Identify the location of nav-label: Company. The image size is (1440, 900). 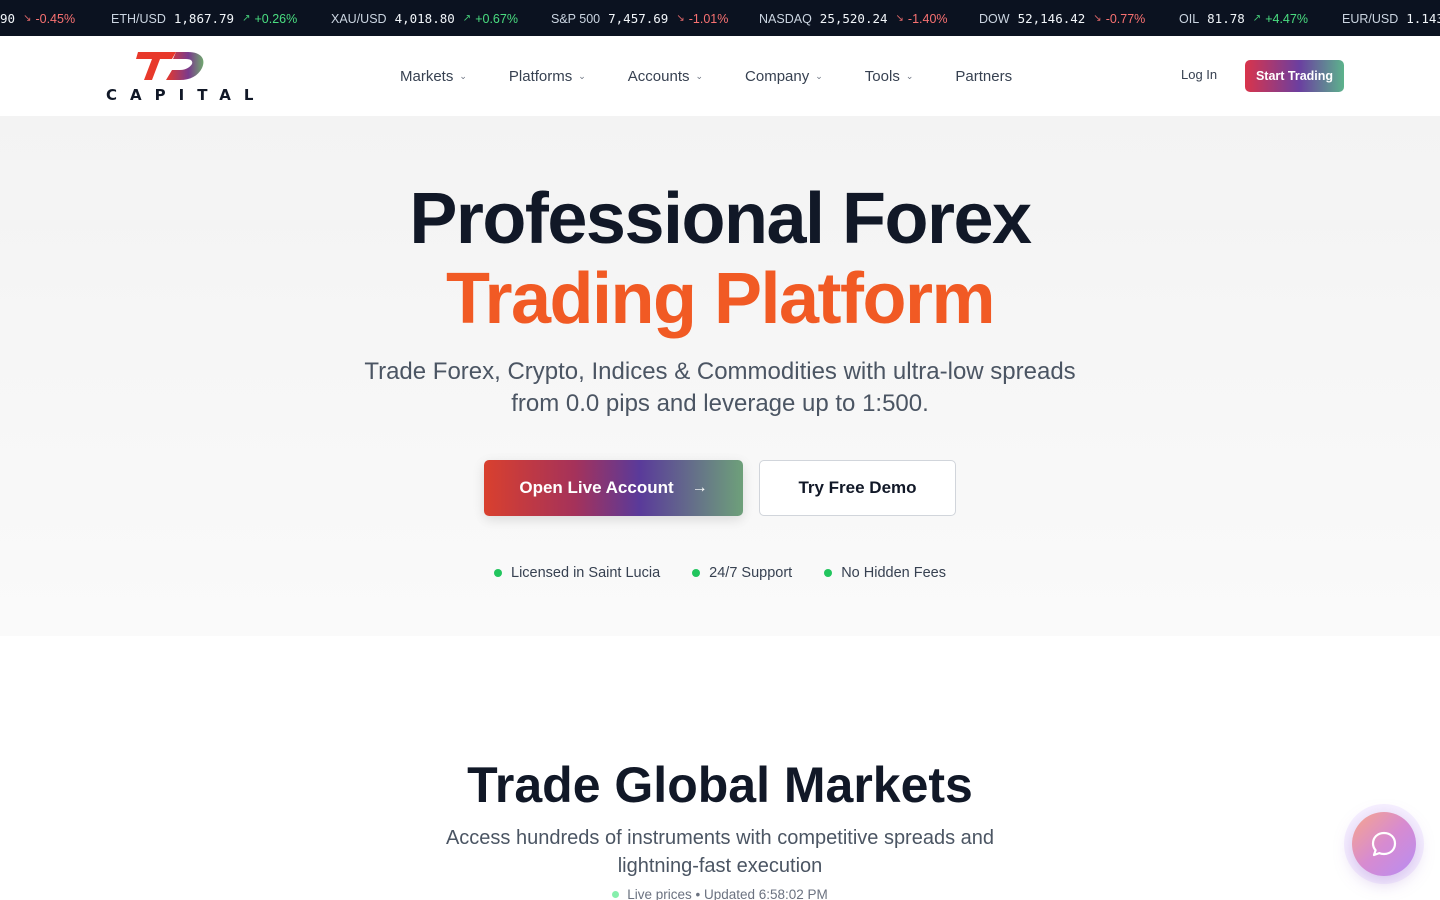
(777, 76).